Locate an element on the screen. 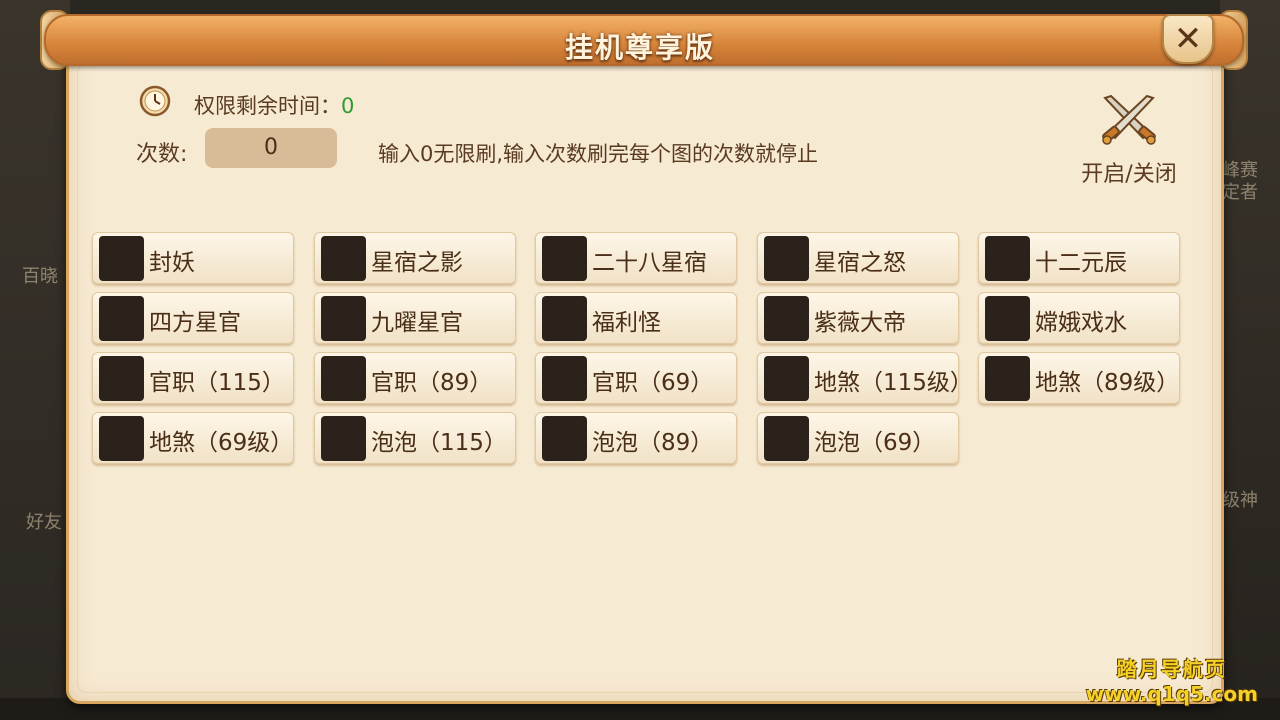  map-option-label: 四方星官 is located at coordinates (195, 323).